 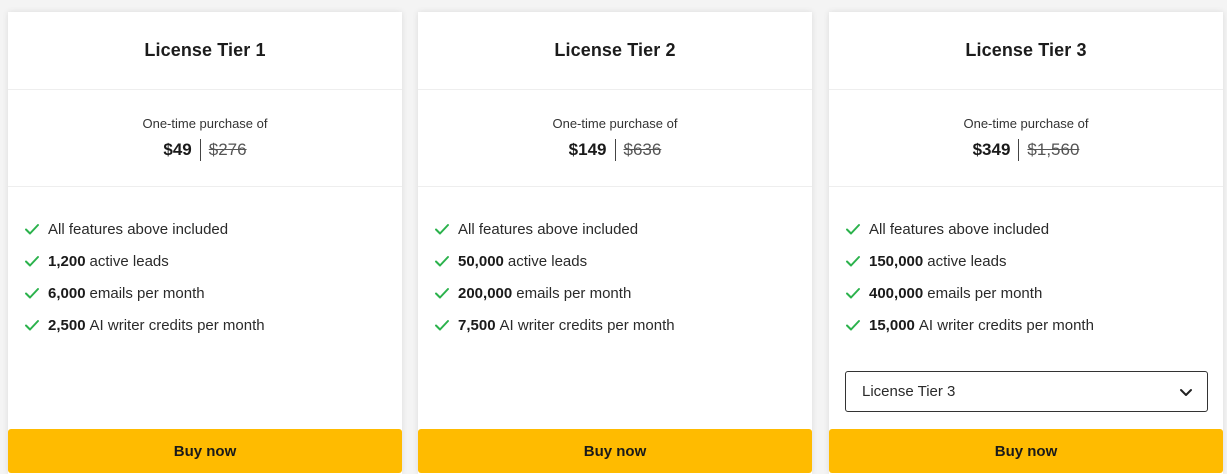 I want to click on price-block: One-time purchase of $149 $636, so click(x=615, y=138).